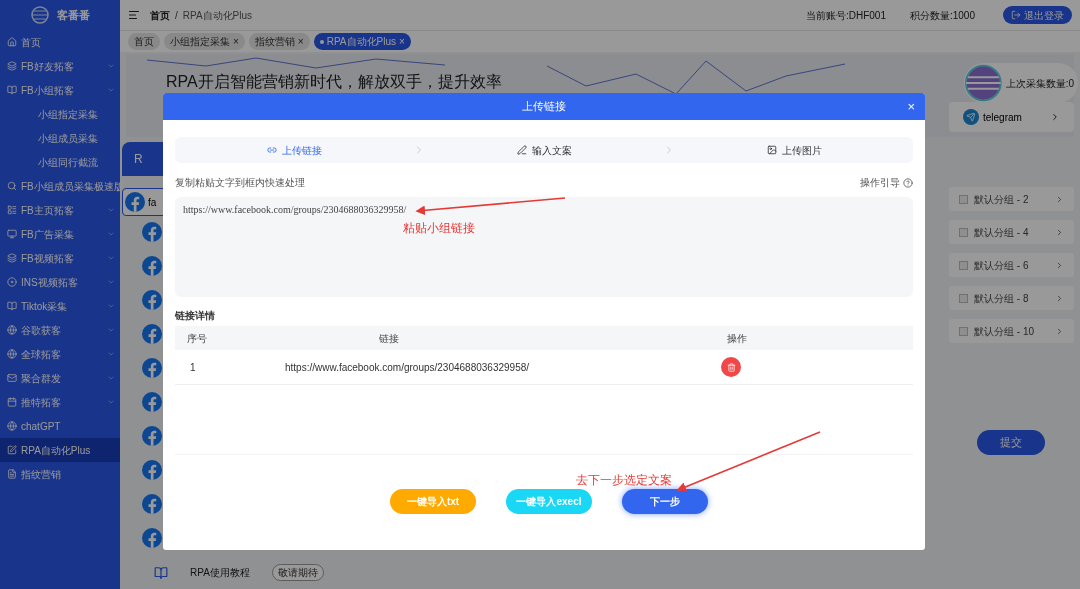 The height and width of the screenshot is (589, 1080). What do you see at coordinates (521, 150) in the screenshot?
I see `pen-icon` at bounding box center [521, 150].